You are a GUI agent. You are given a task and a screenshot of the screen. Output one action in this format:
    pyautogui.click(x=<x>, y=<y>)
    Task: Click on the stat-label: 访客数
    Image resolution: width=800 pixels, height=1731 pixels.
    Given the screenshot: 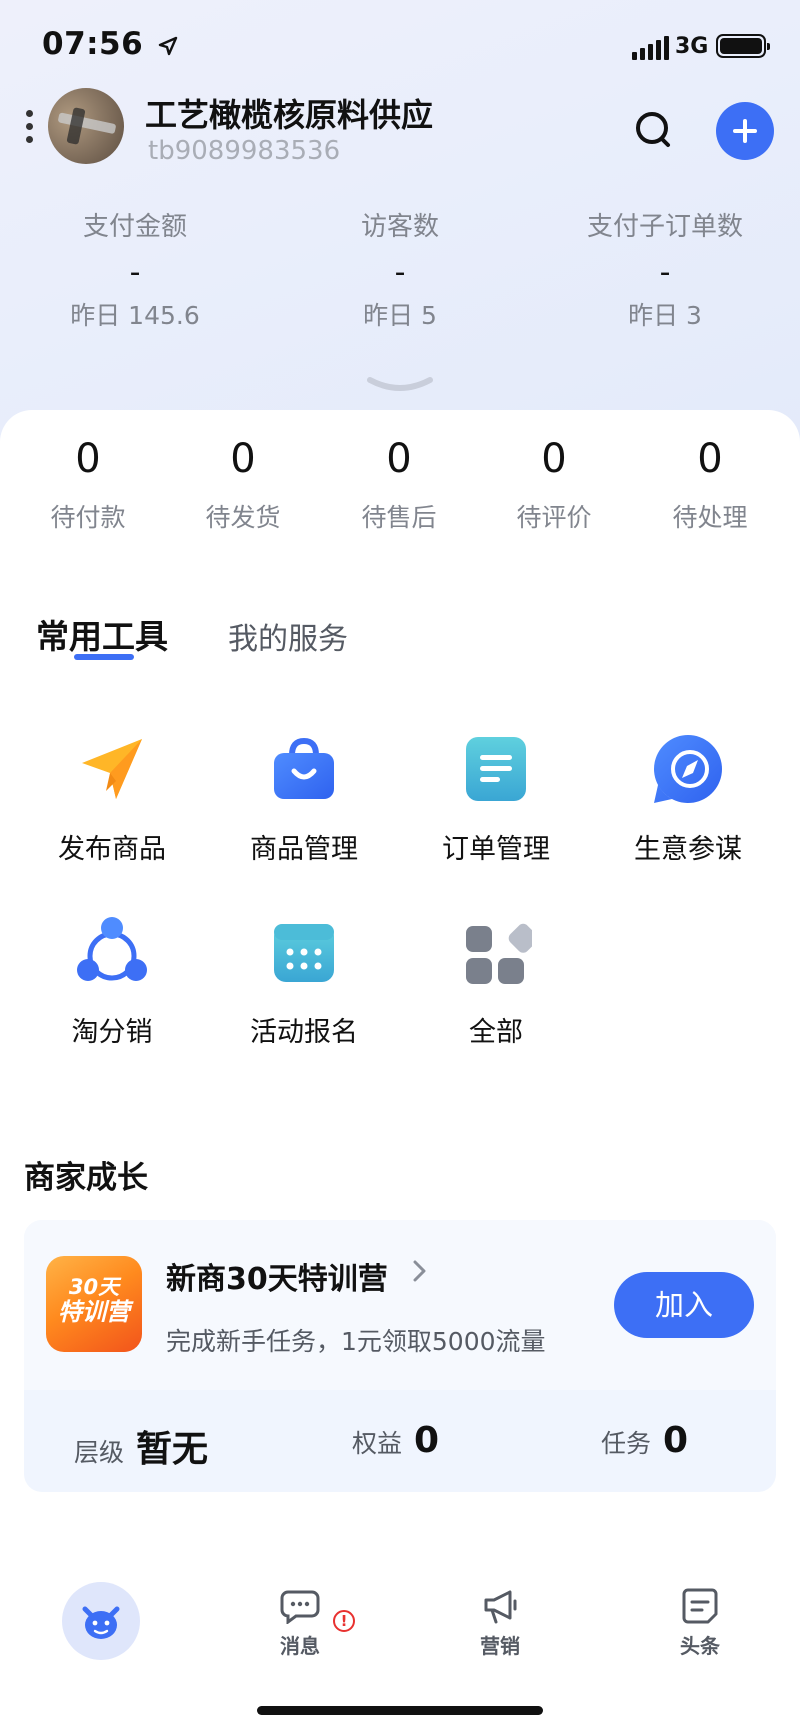 What is the action you would take?
    pyautogui.click(x=399, y=227)
    